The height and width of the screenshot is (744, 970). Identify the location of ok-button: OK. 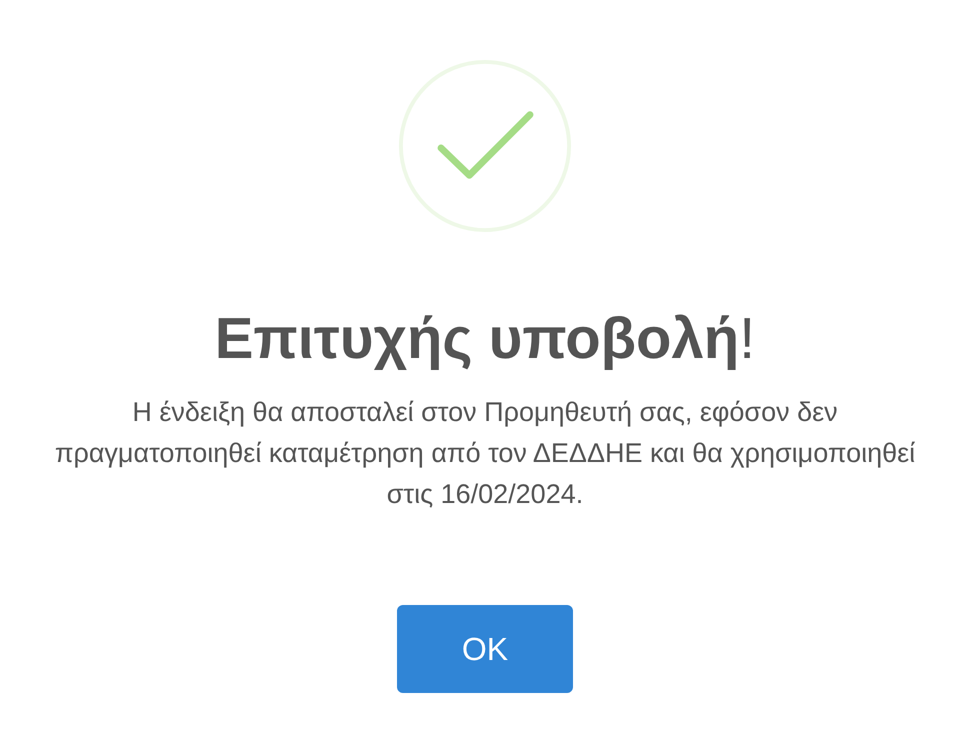
(485, 649).